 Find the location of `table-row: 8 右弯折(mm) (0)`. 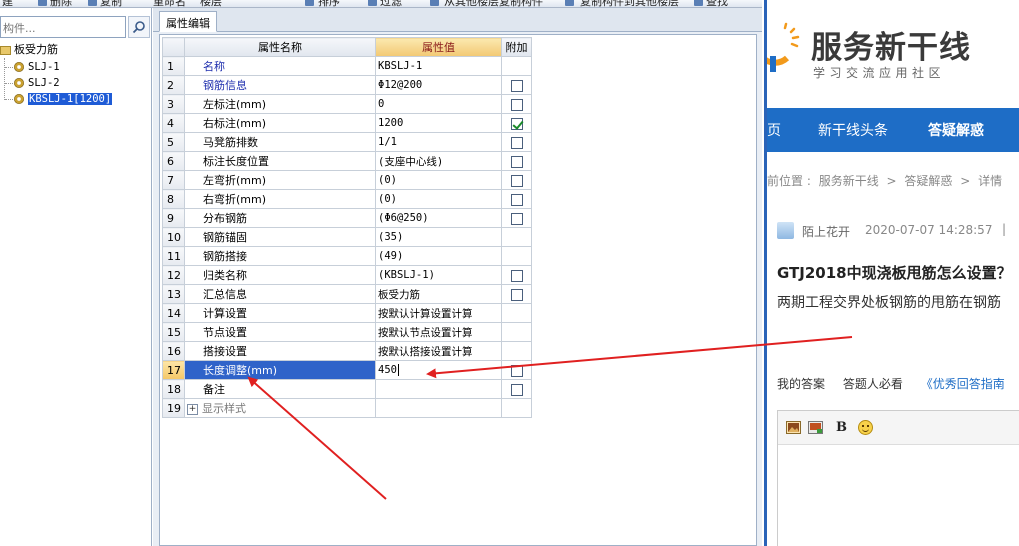

table-row: 8 右弯折(mm) (0) is located at coordinates (347, 199).